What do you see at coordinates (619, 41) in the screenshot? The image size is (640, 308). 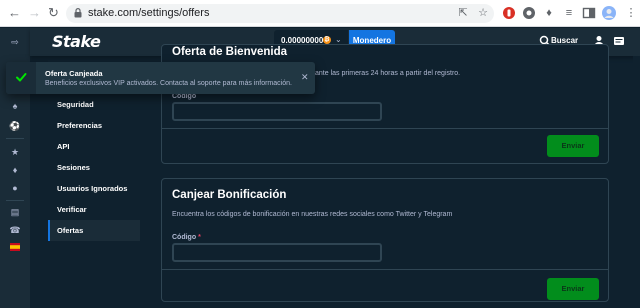 I see `notifications-icon` at bounding box center [619, 41].